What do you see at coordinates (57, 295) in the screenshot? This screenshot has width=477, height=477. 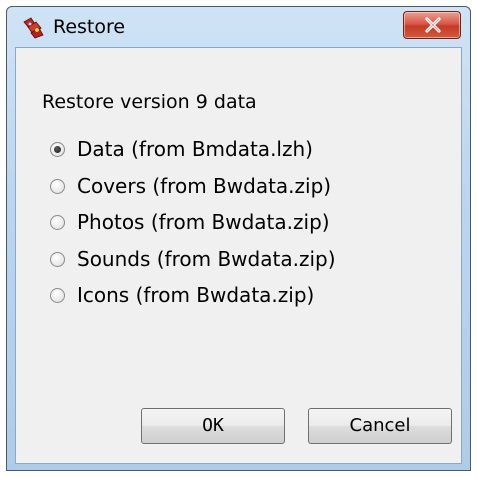 I see `radio-button-icons` at bounding box center [57, 295].